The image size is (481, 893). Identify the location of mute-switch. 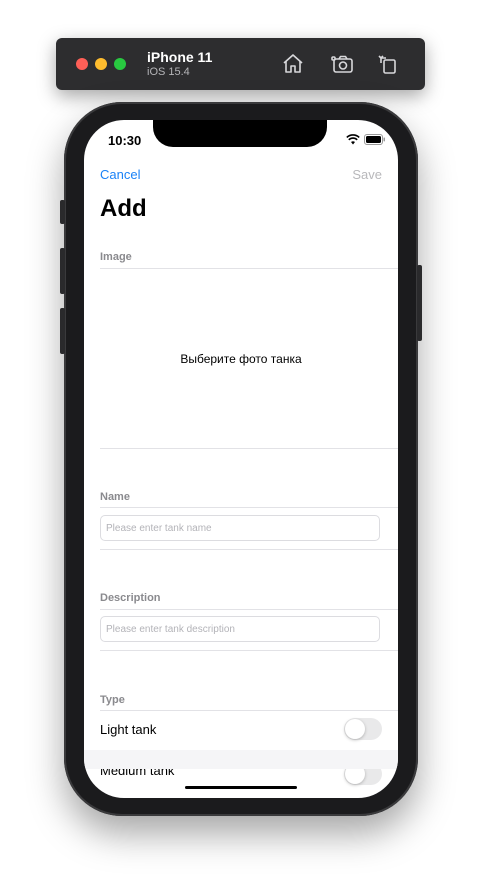
(62, 212).